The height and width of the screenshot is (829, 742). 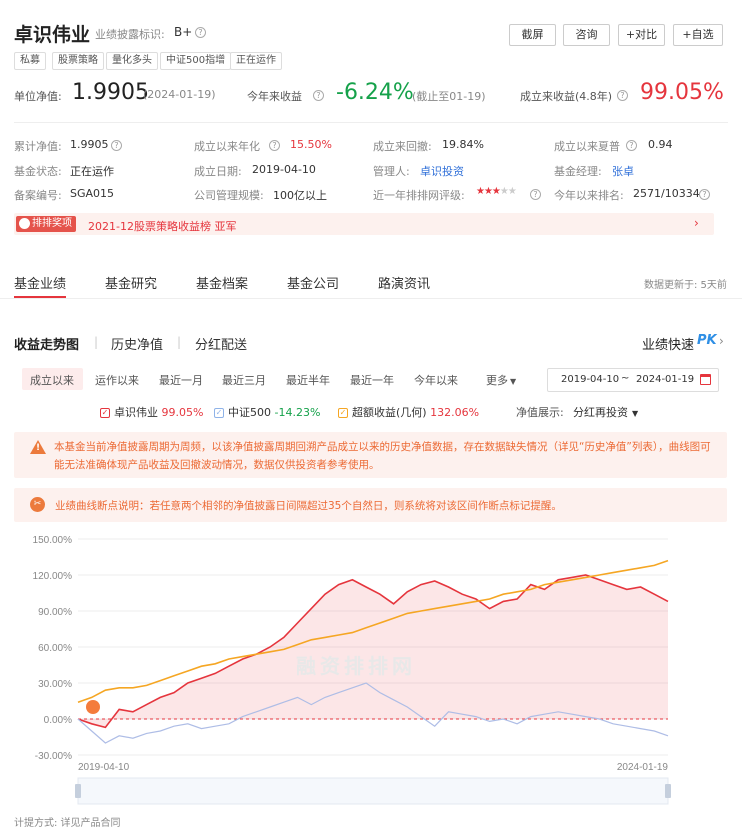 I want to click on tag-1: 股票策略, so click(x=78, y=61).